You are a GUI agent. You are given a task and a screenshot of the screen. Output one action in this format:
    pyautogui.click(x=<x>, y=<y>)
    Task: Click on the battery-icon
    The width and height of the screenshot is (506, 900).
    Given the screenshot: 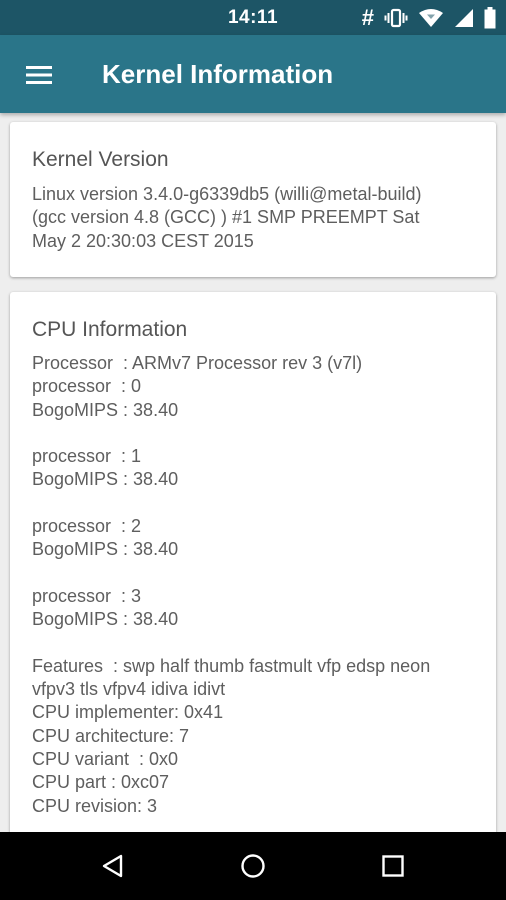 What is the action you would take?
    pyautogui.click(x=490, y=18)
    